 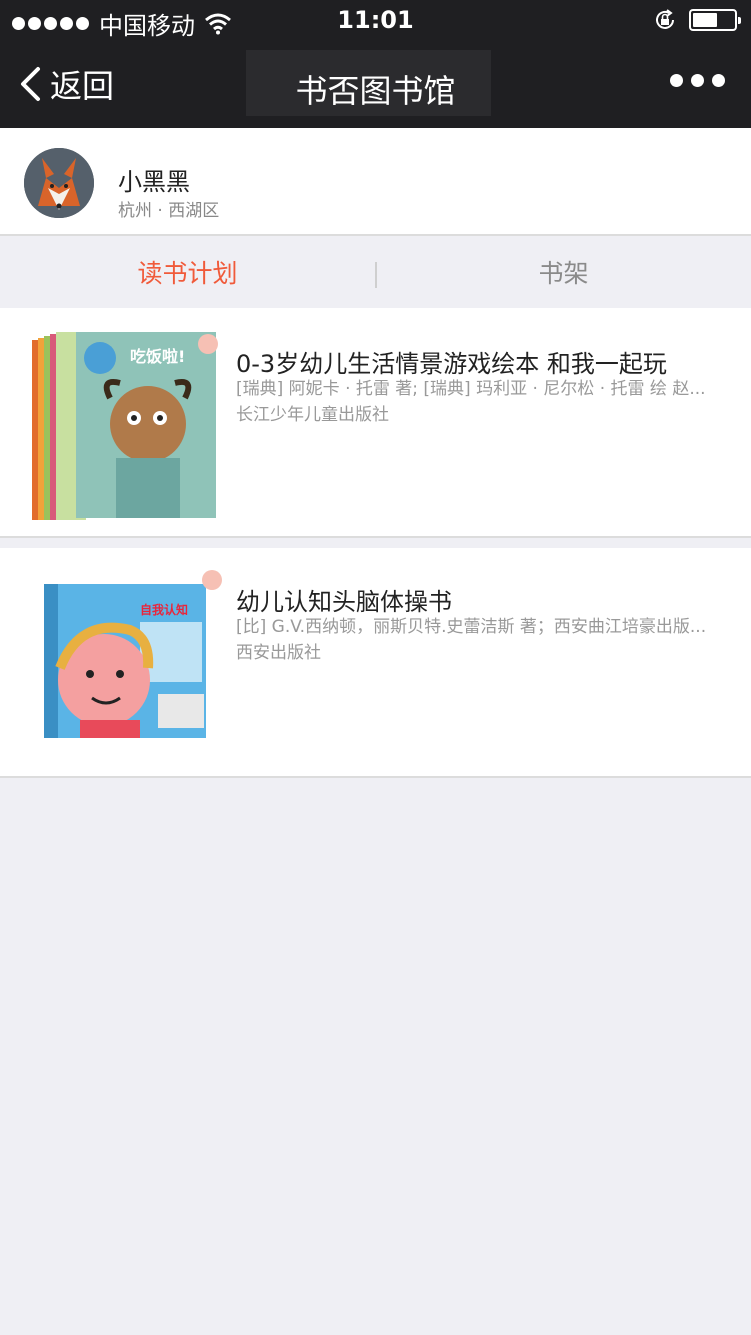 What do you see at coordinates (705, 20) in the screenshot?
I see `battery-level` at bounding box center [705, 20].